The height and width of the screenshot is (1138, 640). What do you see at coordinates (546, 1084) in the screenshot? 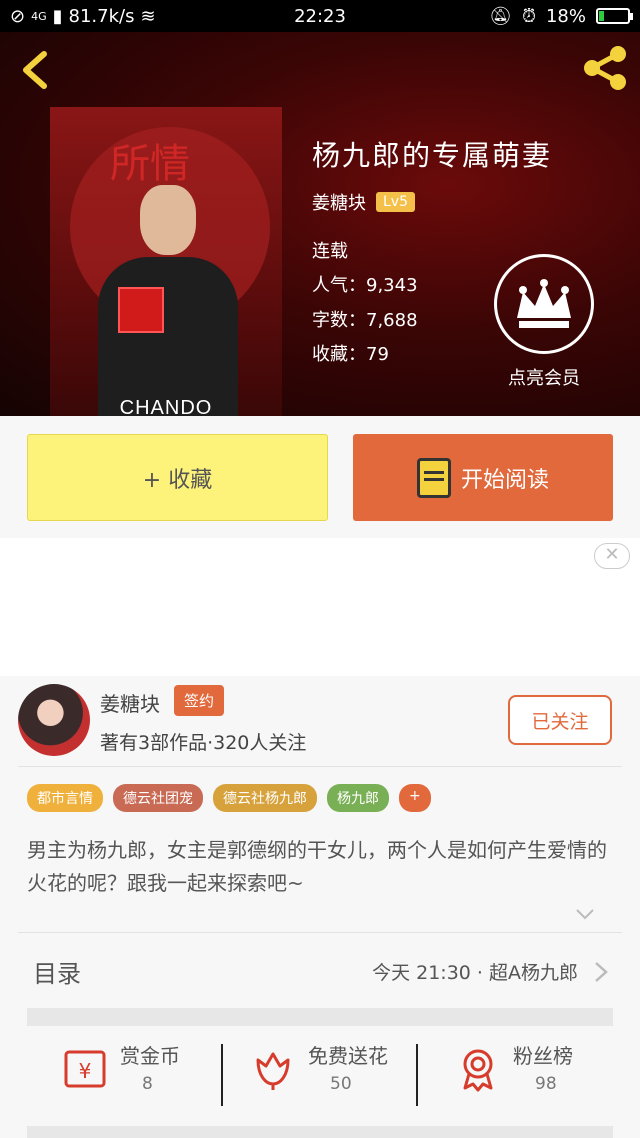
I see `stat-value: 98` at bounding box center [546, 1084].